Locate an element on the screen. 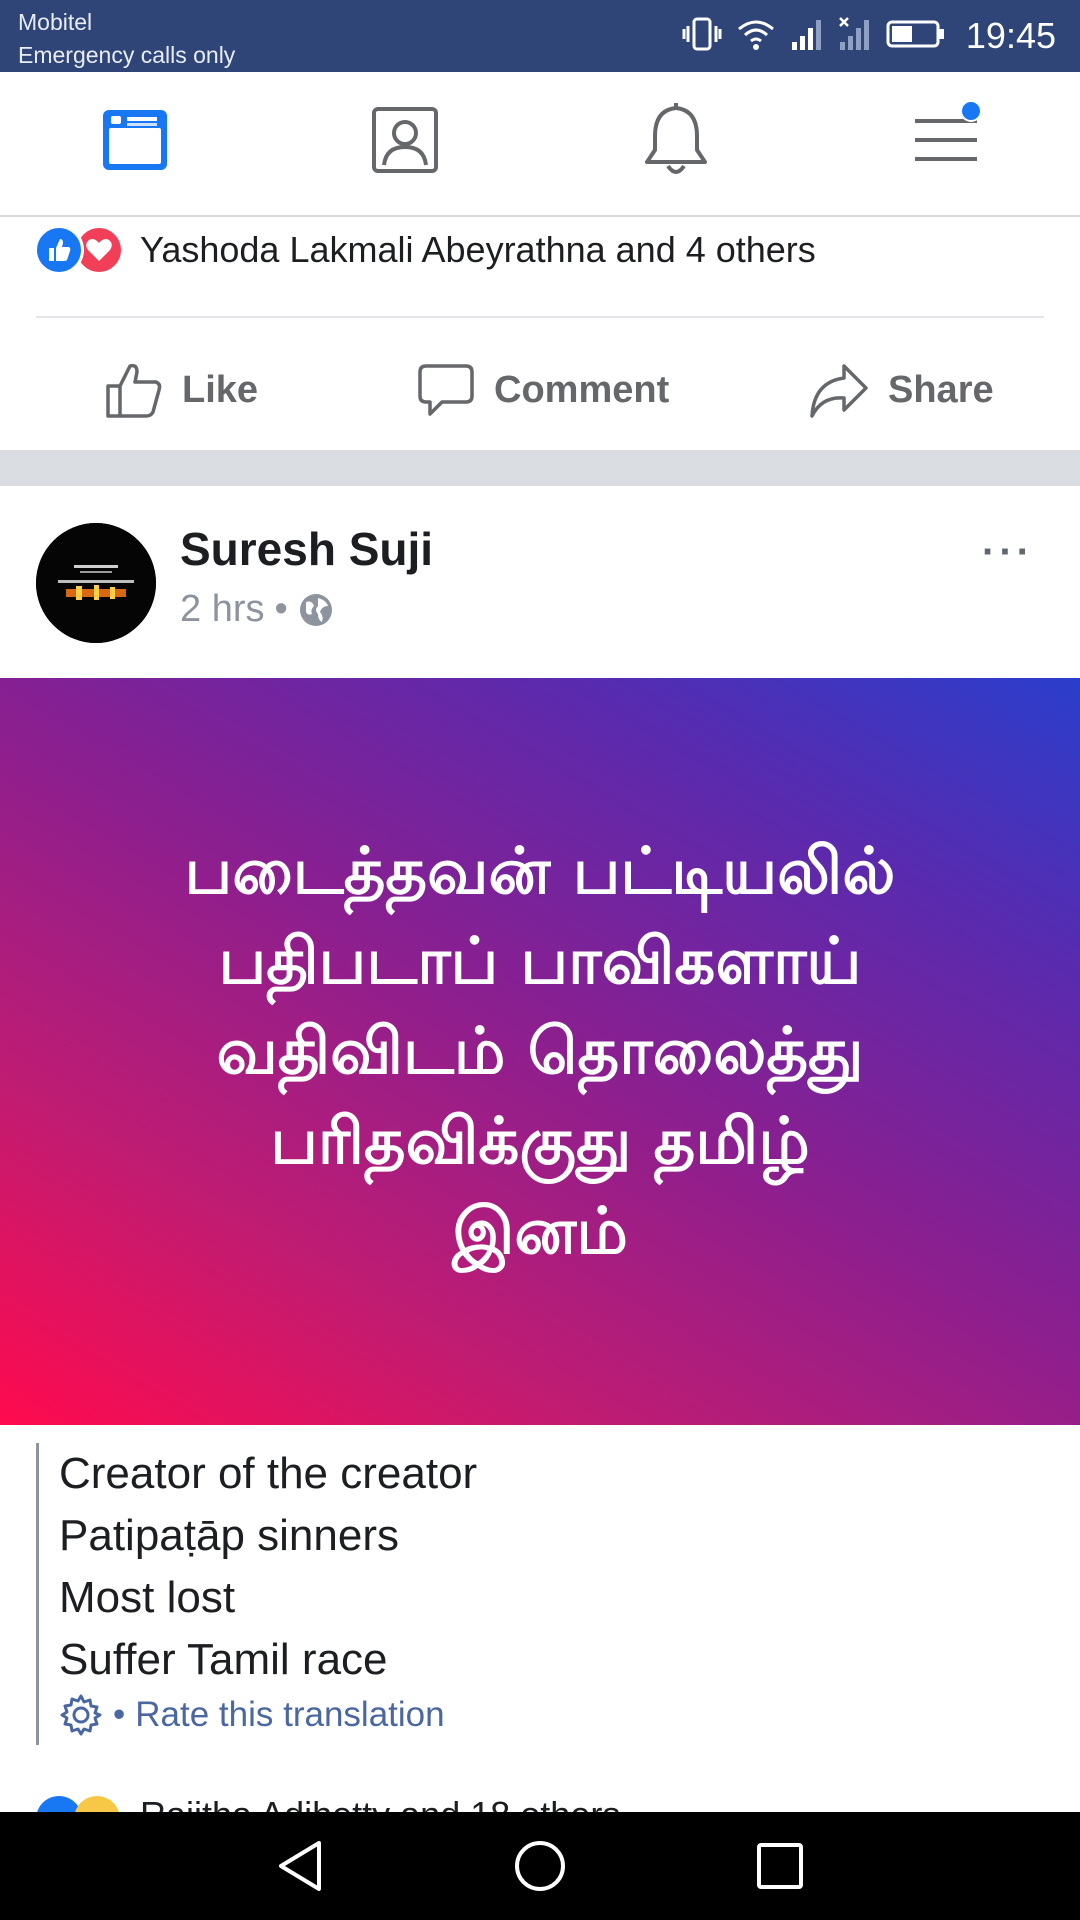 This screenshot has width=1080, height=1920. back-button is located at coordinates (300, 1866).